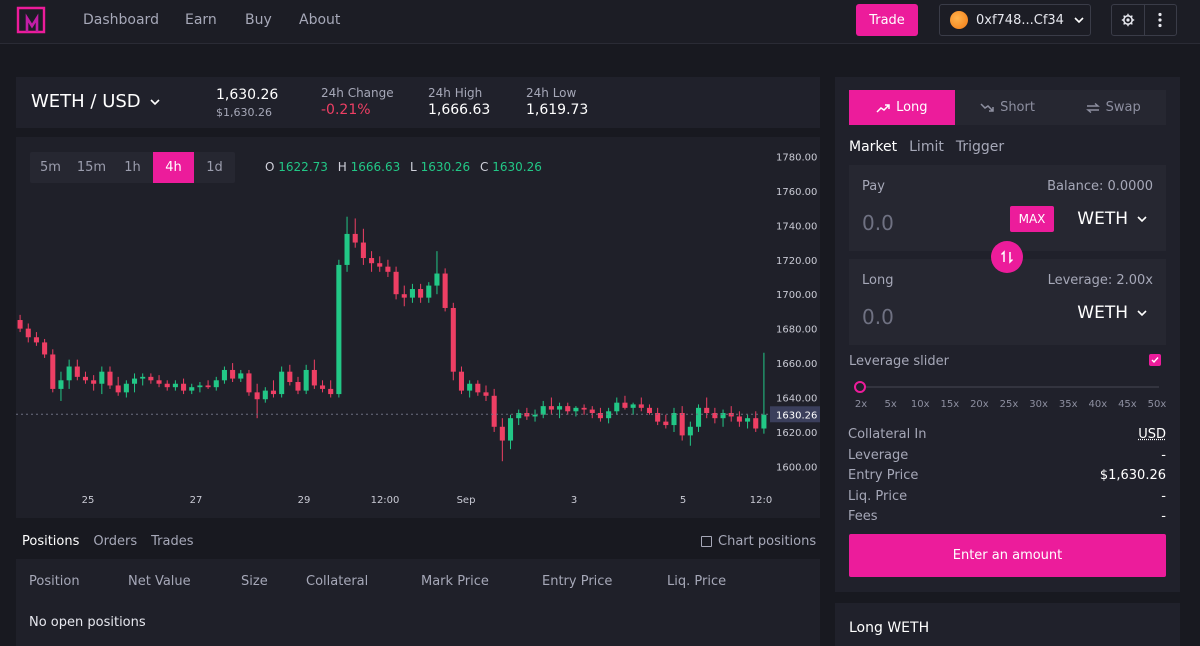  Describe the element at coordinates (196, 500) in the screenshot. I see `x-tick-label: 27` at that location.